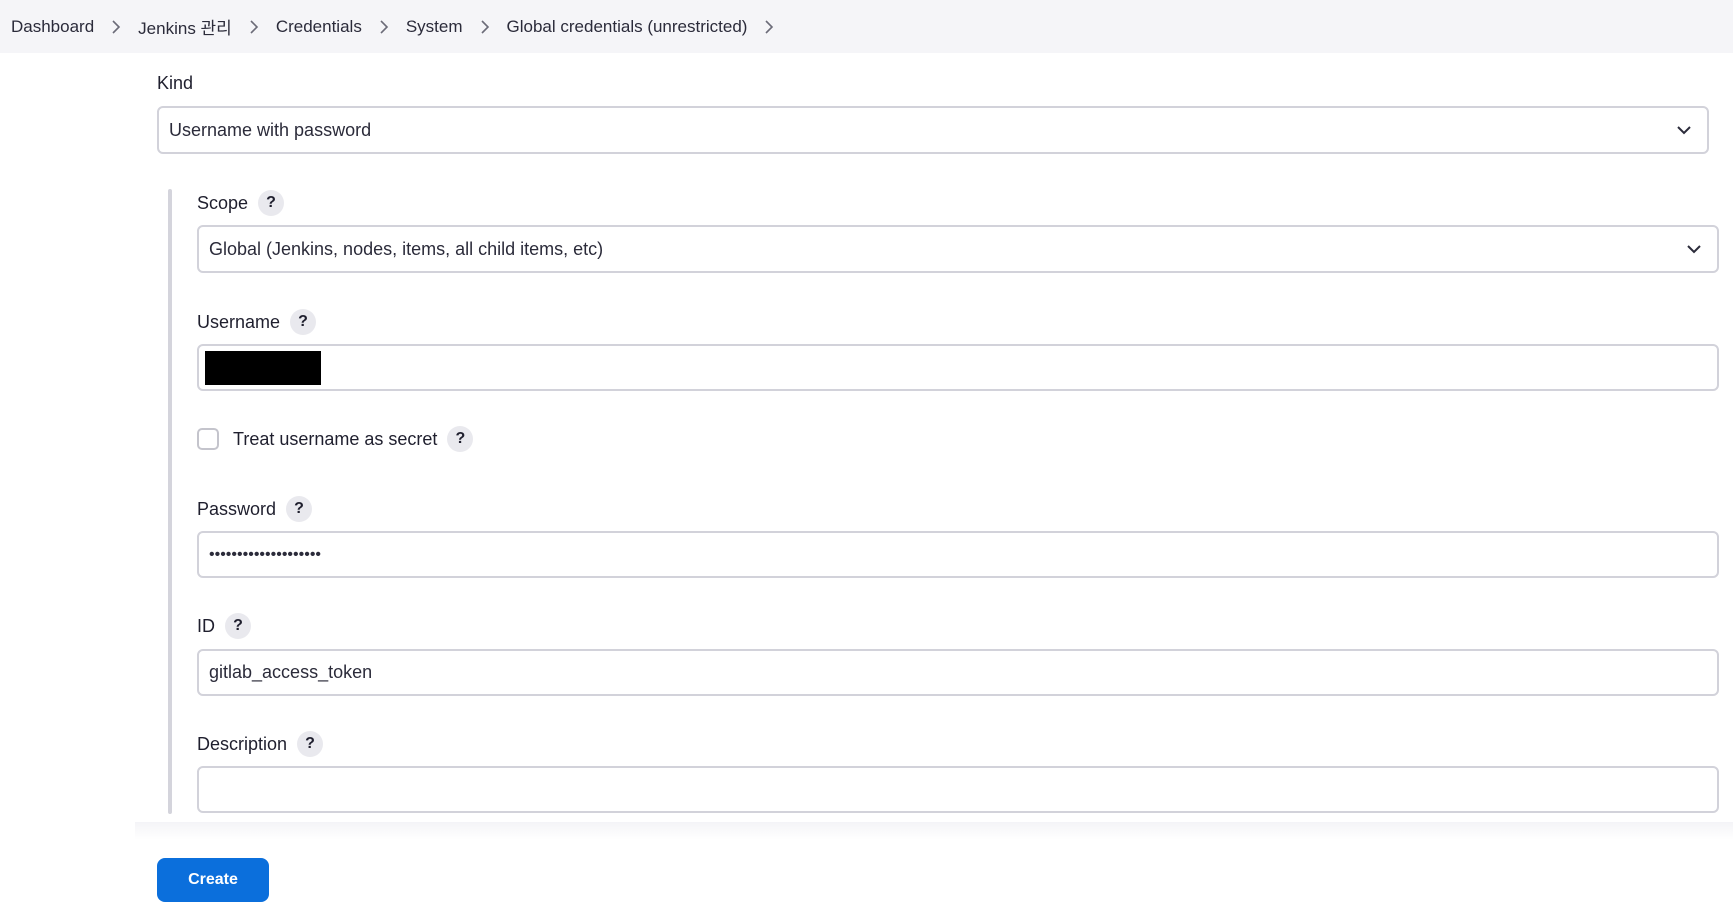 This screenshot has height=903, width=1733. Describe the element at coordinates (213, 880) in the screenshot. I see `create-button: Create` at that location.